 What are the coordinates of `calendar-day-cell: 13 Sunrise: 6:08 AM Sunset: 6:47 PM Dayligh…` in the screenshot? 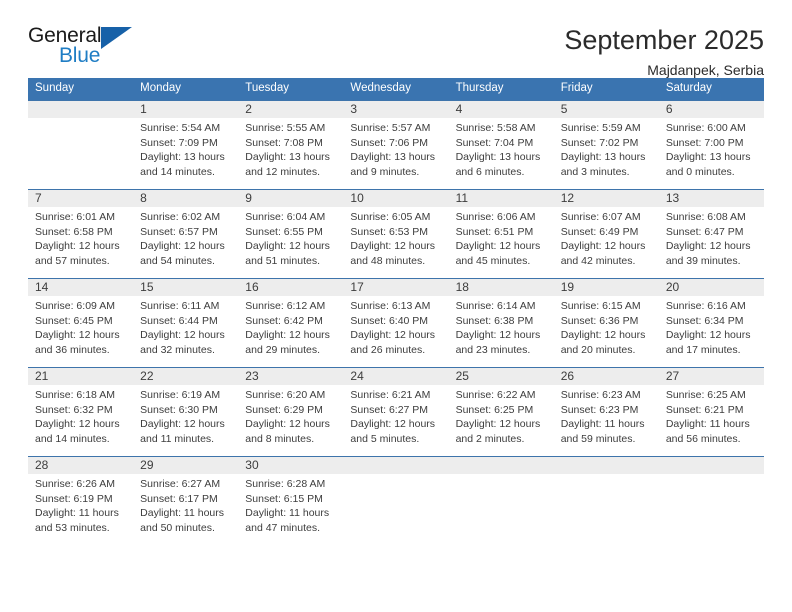 It's located at (711, 234).